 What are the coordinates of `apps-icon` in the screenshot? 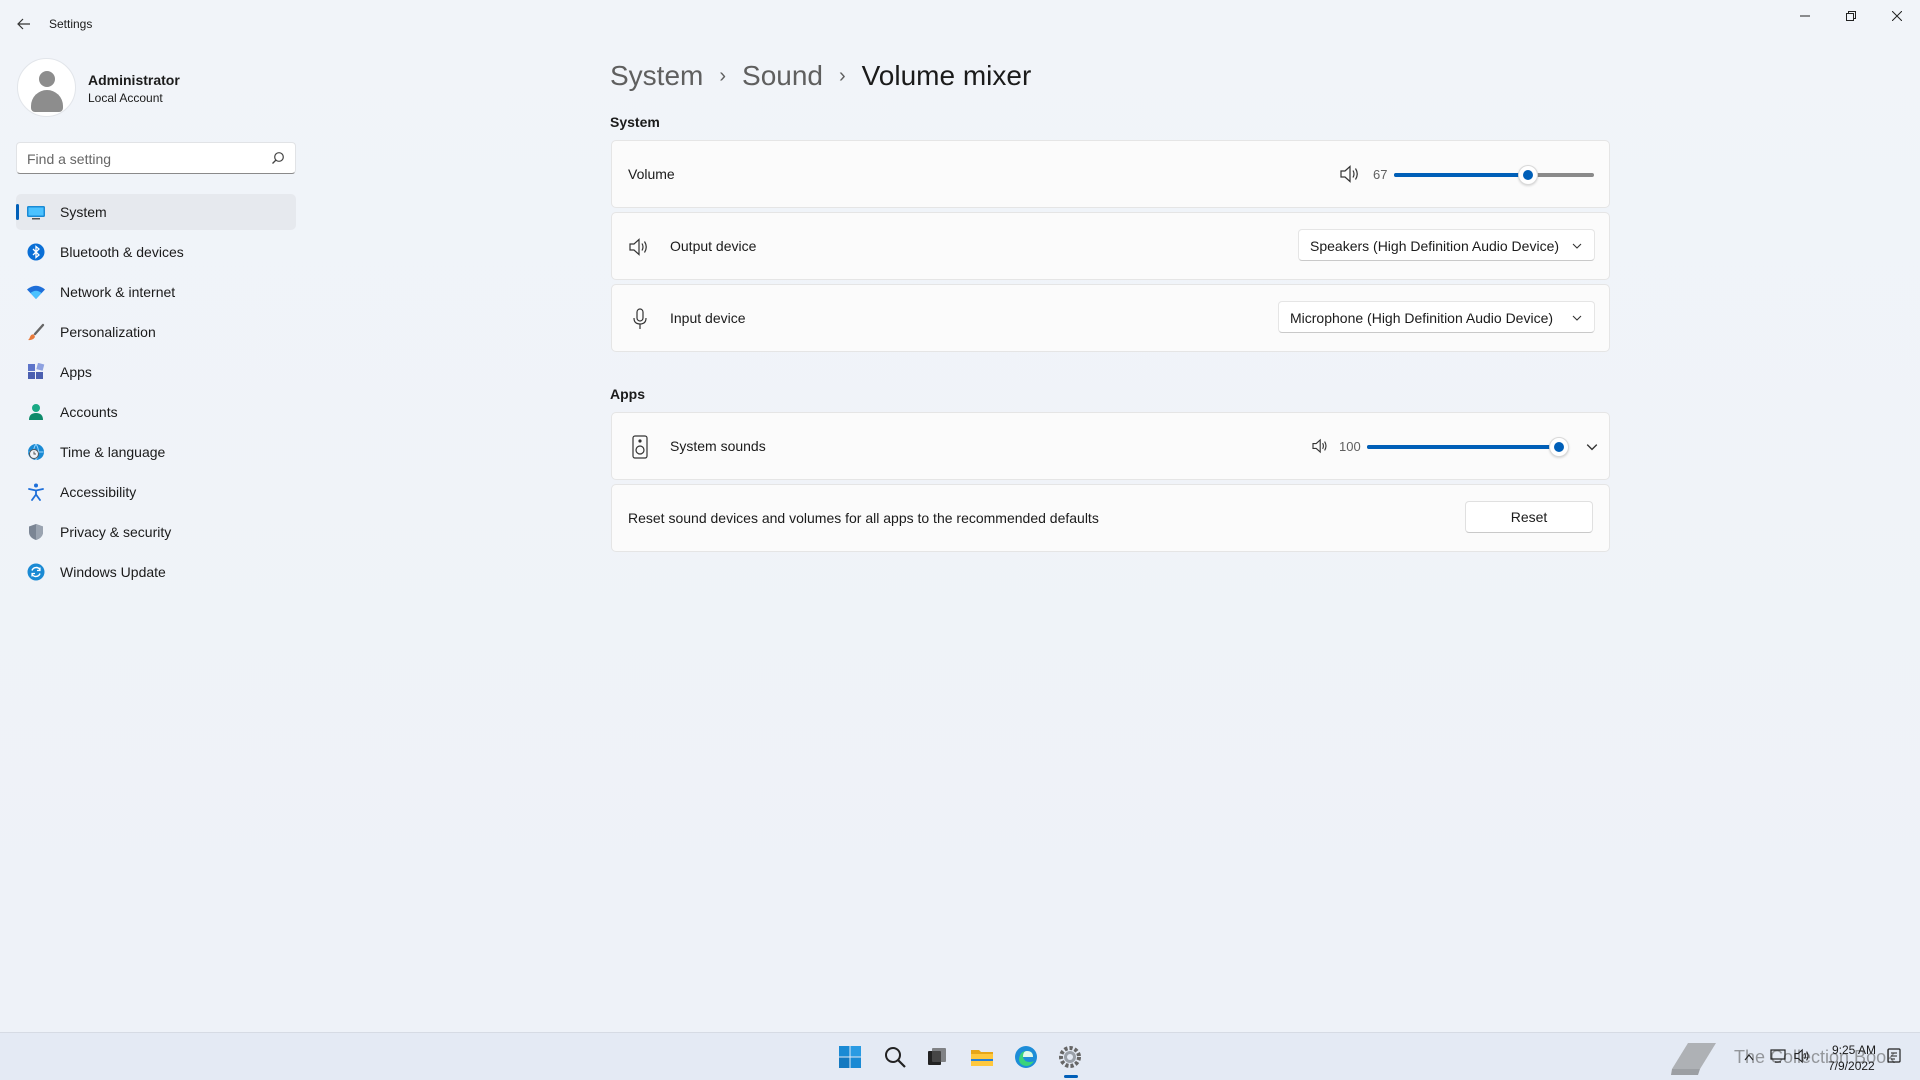 It's located at (36, 372).